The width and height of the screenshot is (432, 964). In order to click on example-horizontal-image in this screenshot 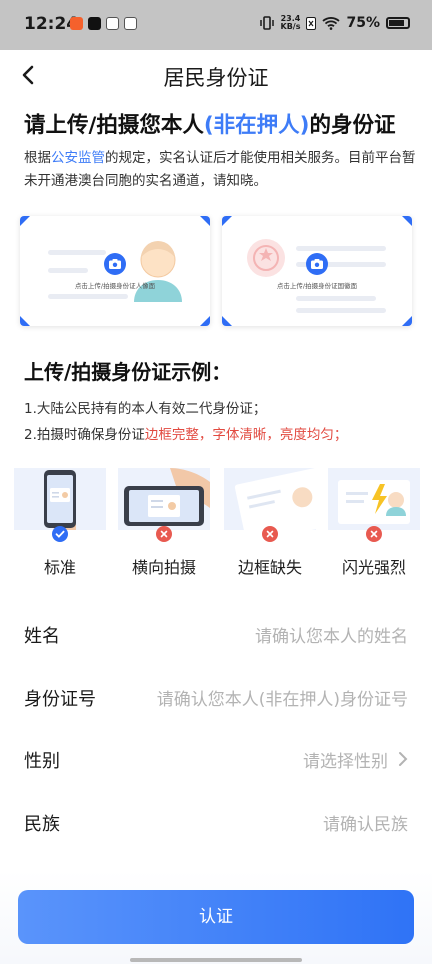, I will do `click(164, 499)`.